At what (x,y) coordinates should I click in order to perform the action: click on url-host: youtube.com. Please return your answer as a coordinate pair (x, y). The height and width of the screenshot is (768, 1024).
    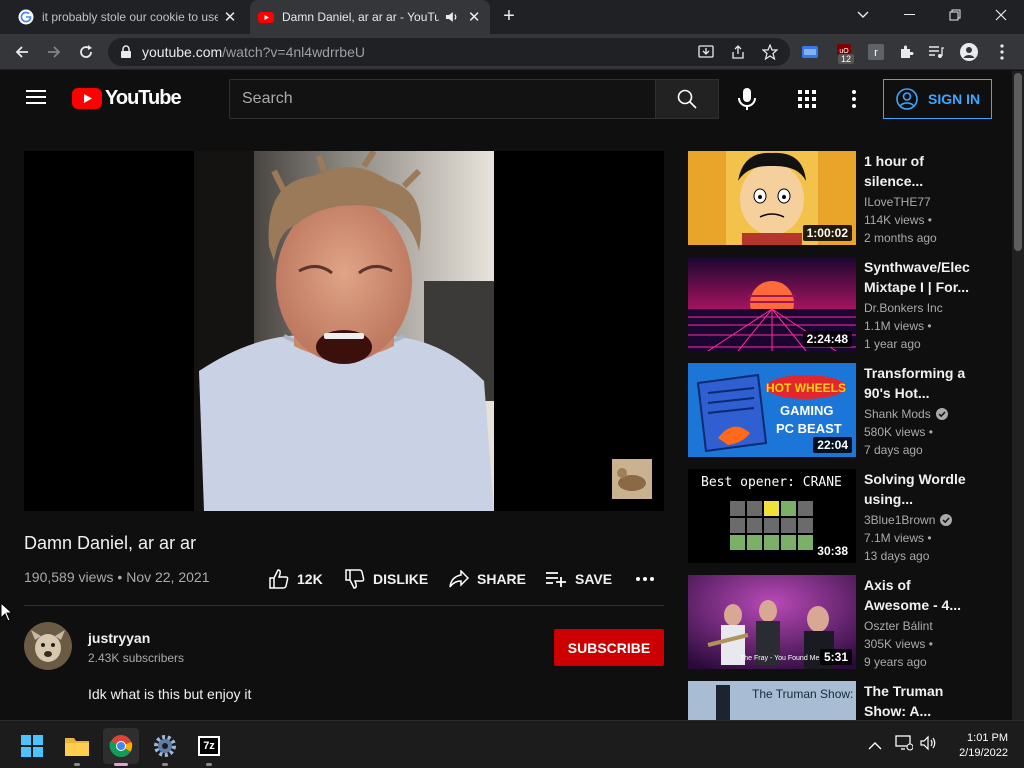
    Looking at the image, I should click on (182, 52).